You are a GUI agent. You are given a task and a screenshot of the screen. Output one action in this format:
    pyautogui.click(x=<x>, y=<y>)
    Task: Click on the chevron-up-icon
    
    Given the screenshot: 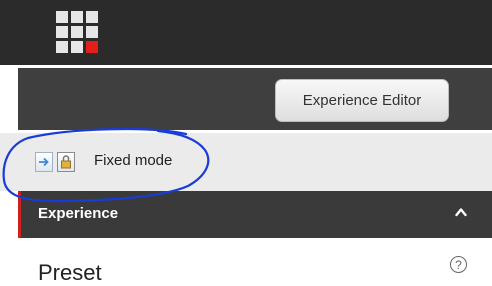 What is the action you would take?
    pyautogui.click(x=461, y=212)
    